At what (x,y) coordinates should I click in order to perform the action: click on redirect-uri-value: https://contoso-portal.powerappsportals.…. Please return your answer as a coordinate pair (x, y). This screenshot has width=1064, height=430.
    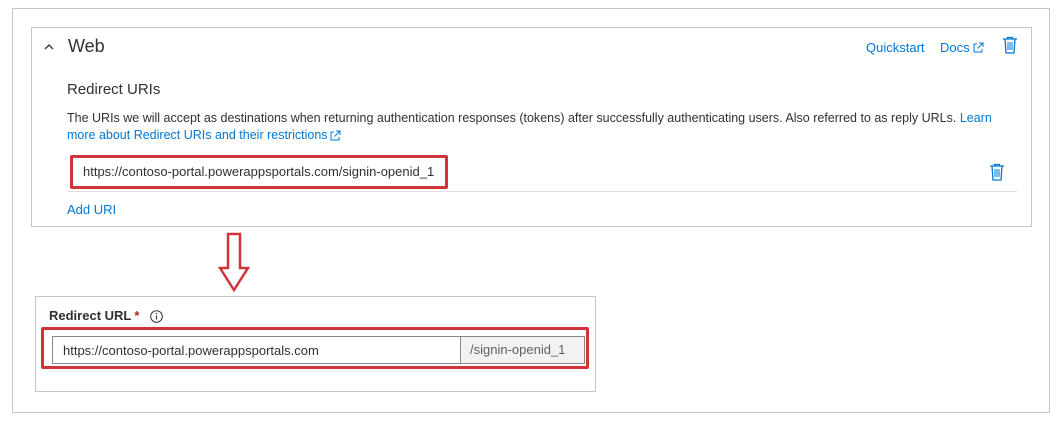
    Looking at the image, I should click on (258, 171).